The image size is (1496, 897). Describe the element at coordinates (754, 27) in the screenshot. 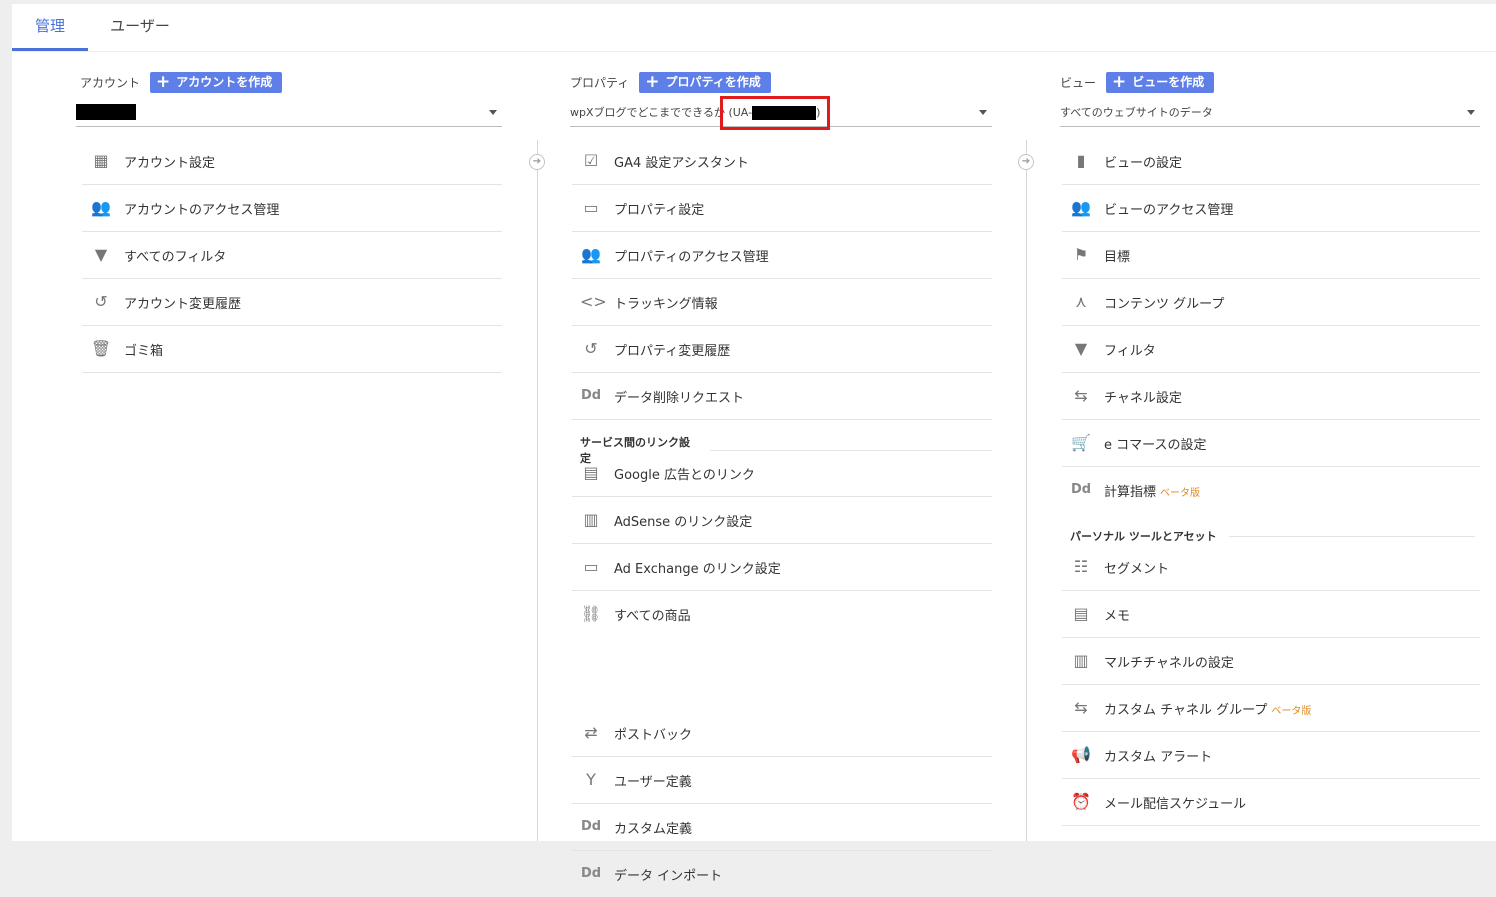

I see `admin-tab-bar: 管理 ユーザー` at that location.